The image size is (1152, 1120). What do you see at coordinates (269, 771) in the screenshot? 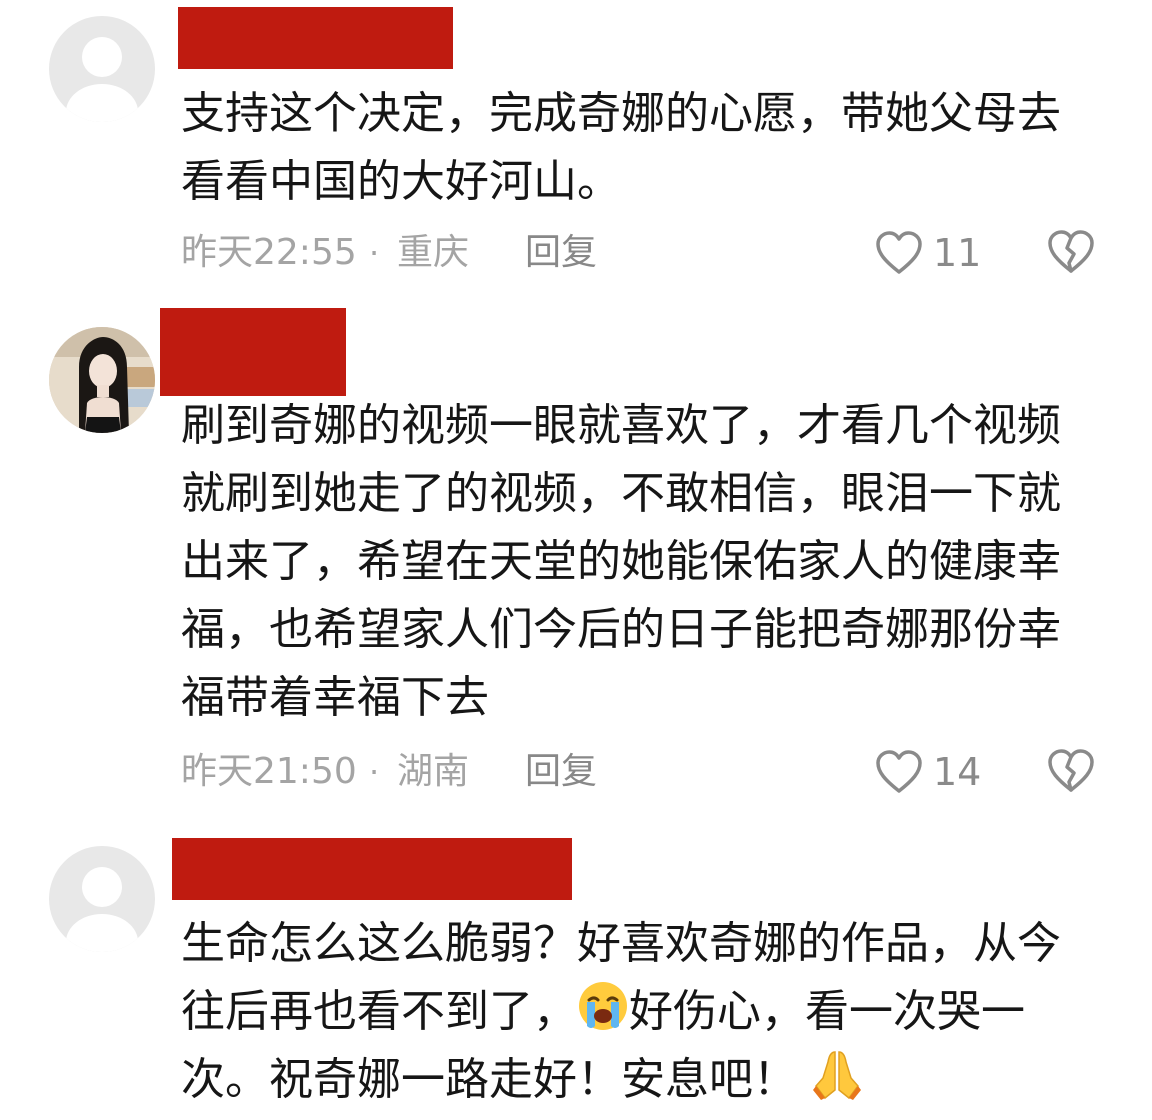
I see `comment-time: 昨天21:50` at bounding box center [269, 771].